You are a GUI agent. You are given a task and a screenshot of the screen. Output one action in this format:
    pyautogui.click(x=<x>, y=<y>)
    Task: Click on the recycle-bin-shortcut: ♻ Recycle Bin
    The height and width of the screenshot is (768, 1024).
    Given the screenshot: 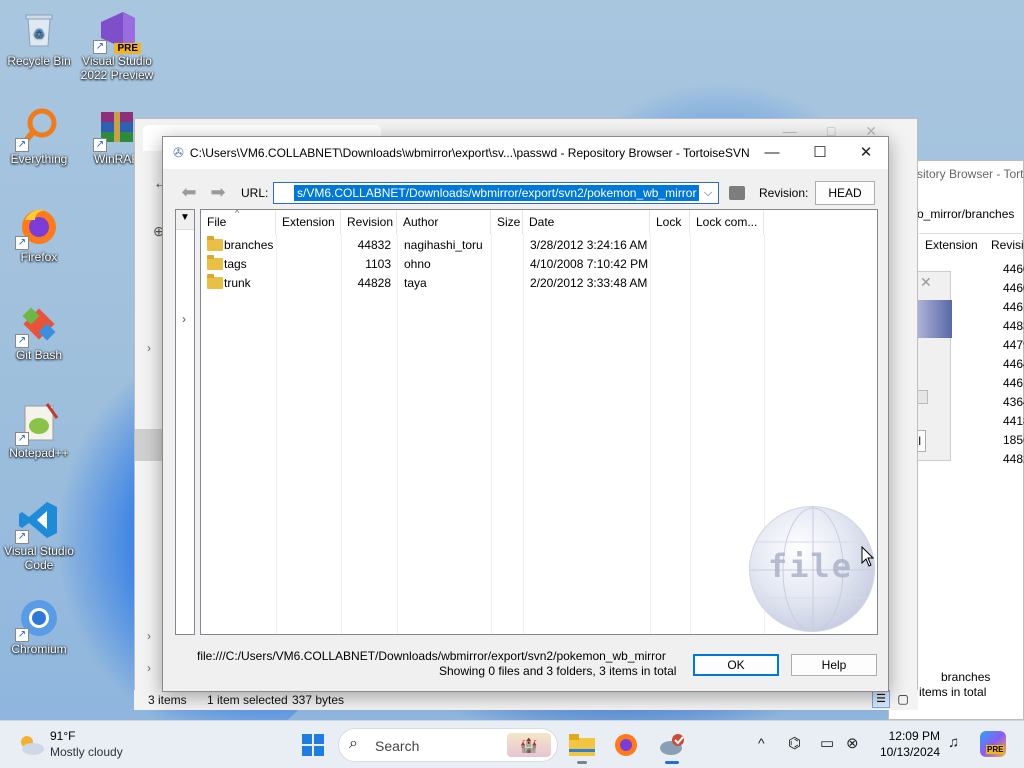 What is the action you would take?
    pyautogui.click(x=39, y=38)
    